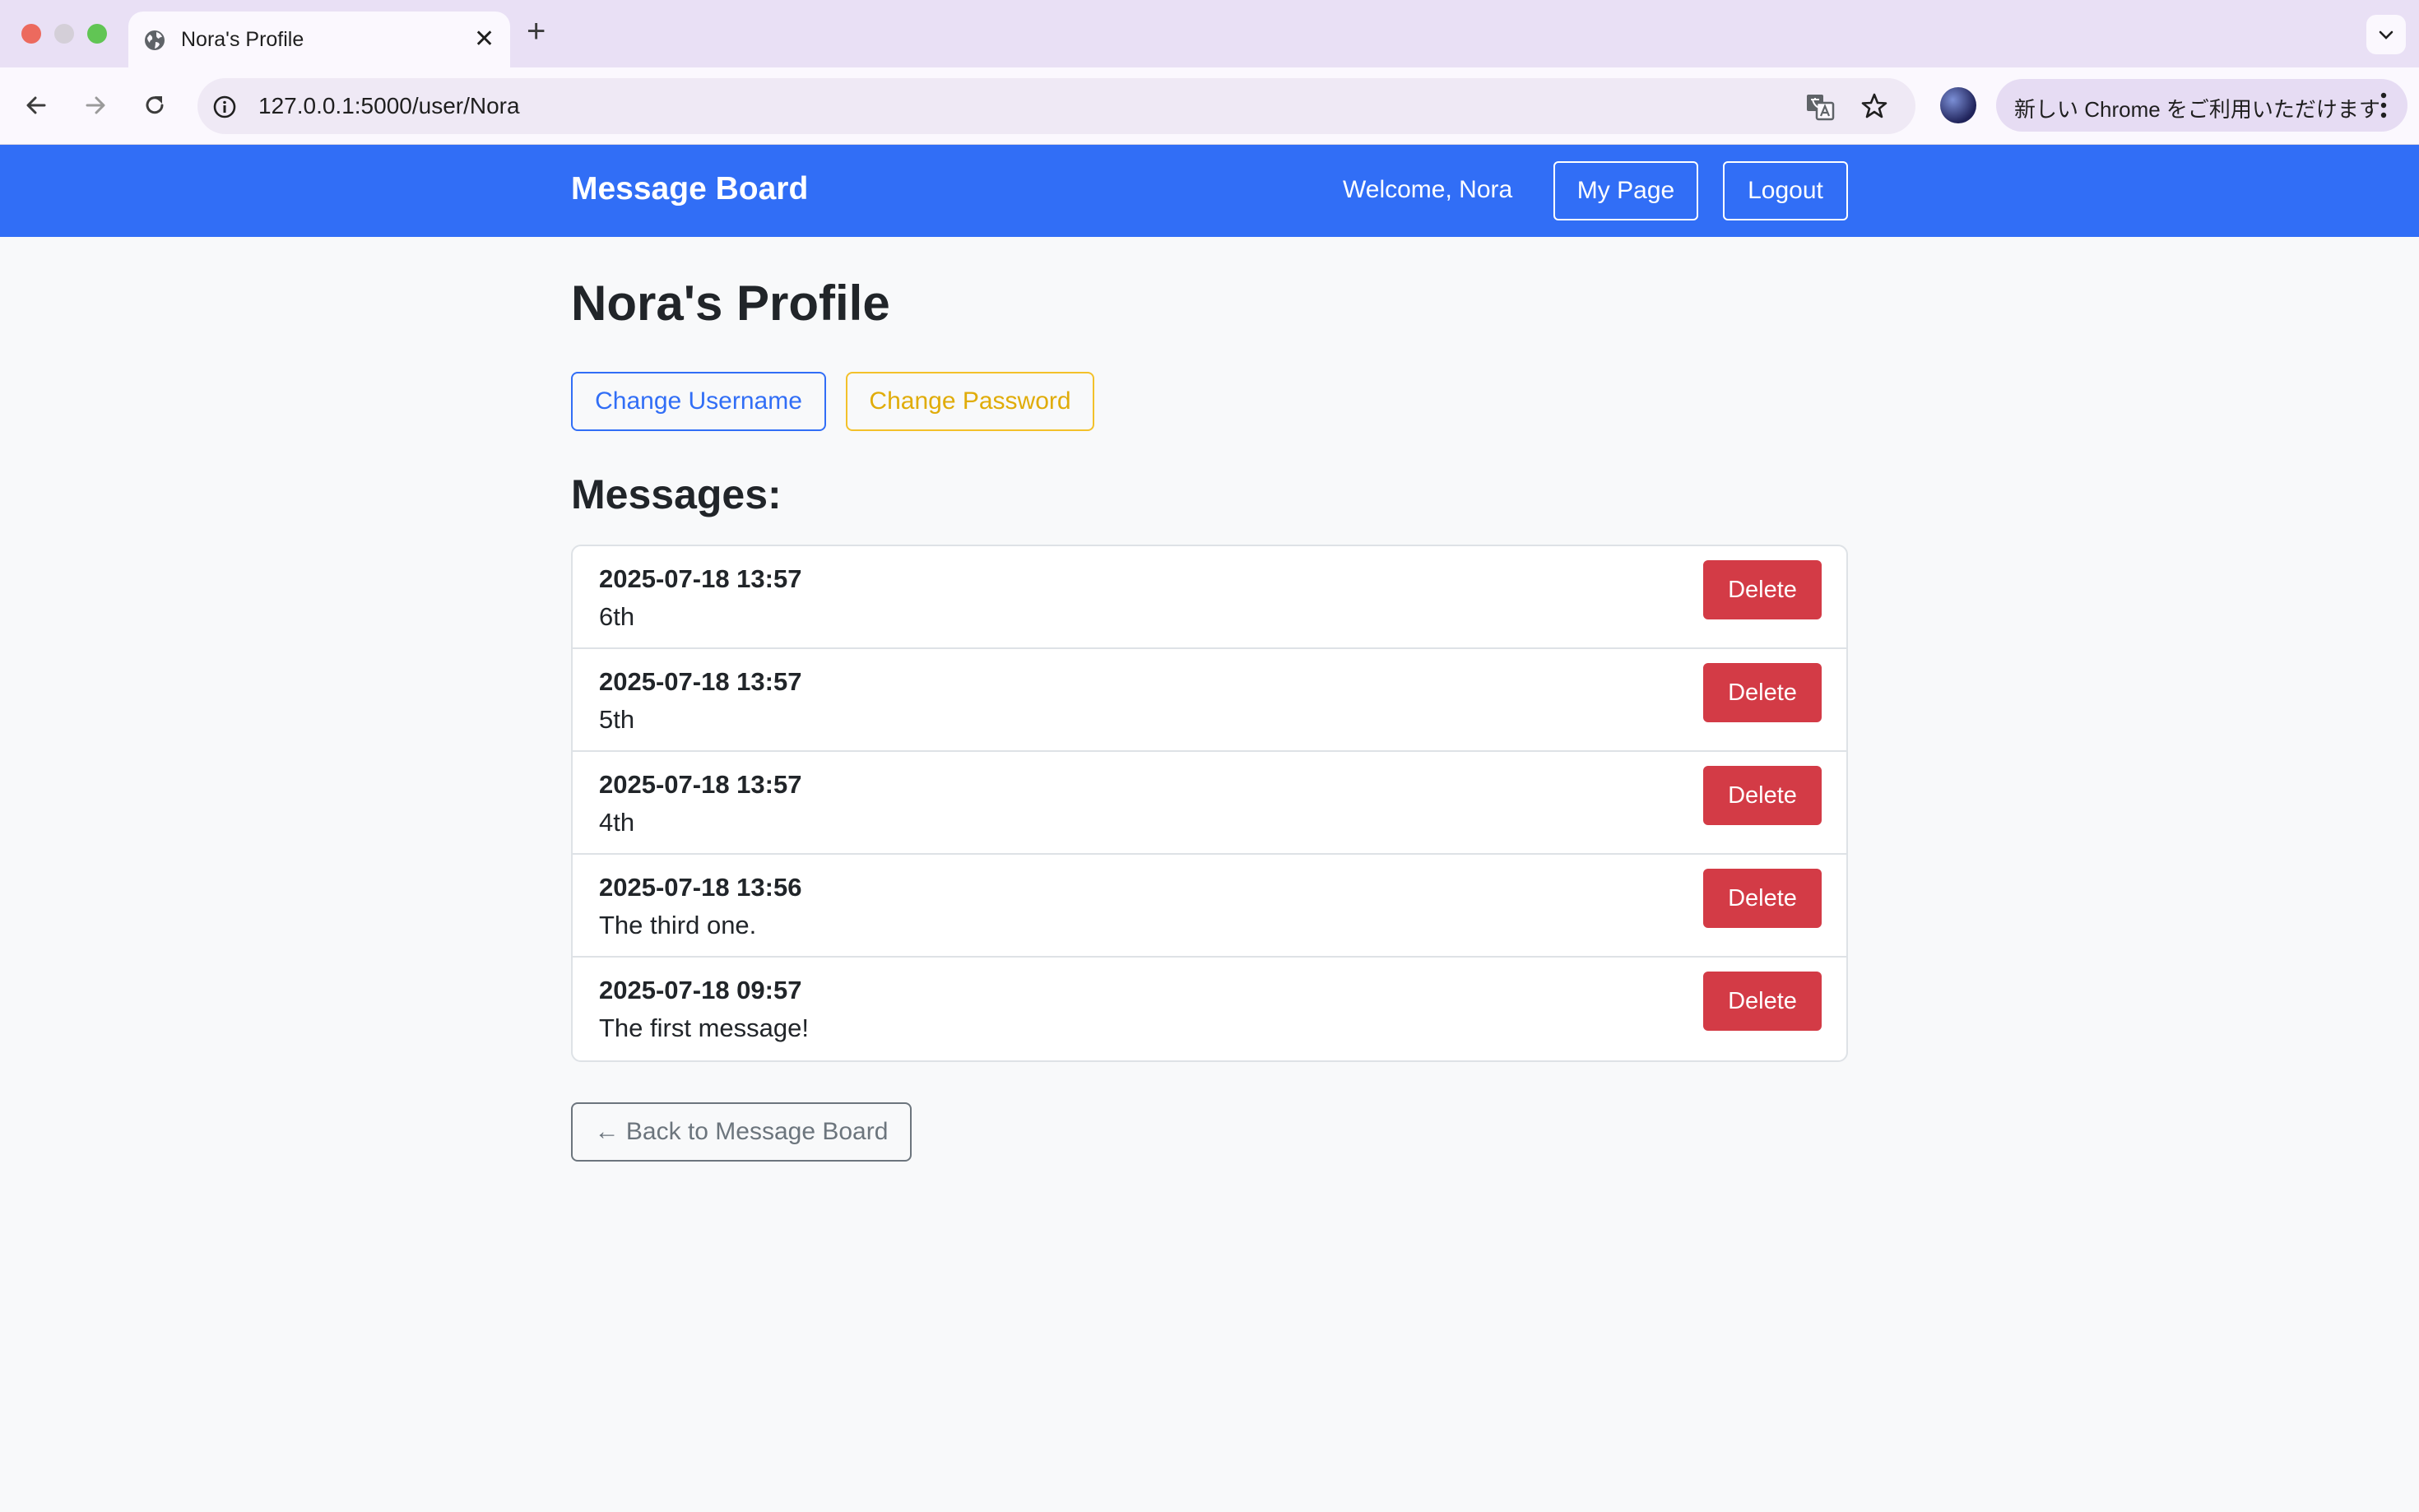 Image resolution: width=2419 pixels, height=1512 pixels. I want to click on message-text: 4th, so click(617, 822).